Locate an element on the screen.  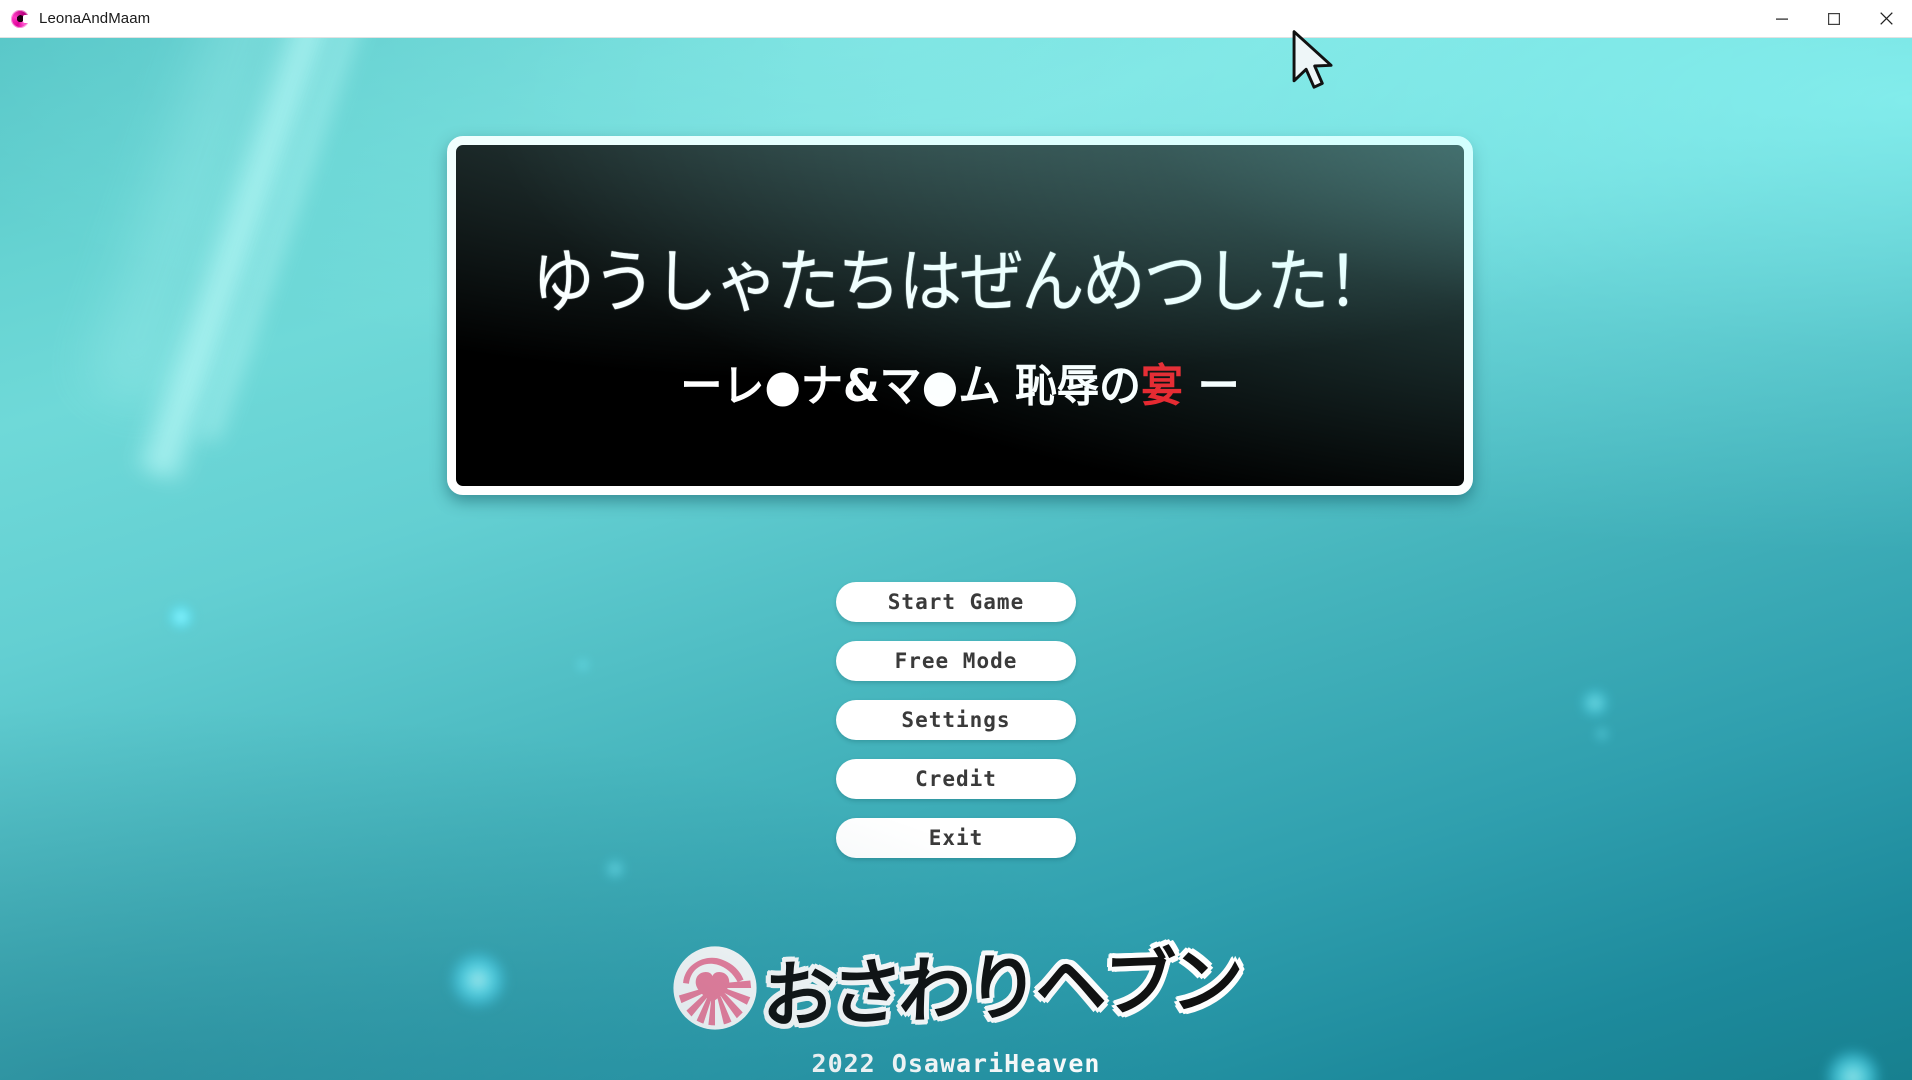
window-controls is located at coordinates (1834, 19).